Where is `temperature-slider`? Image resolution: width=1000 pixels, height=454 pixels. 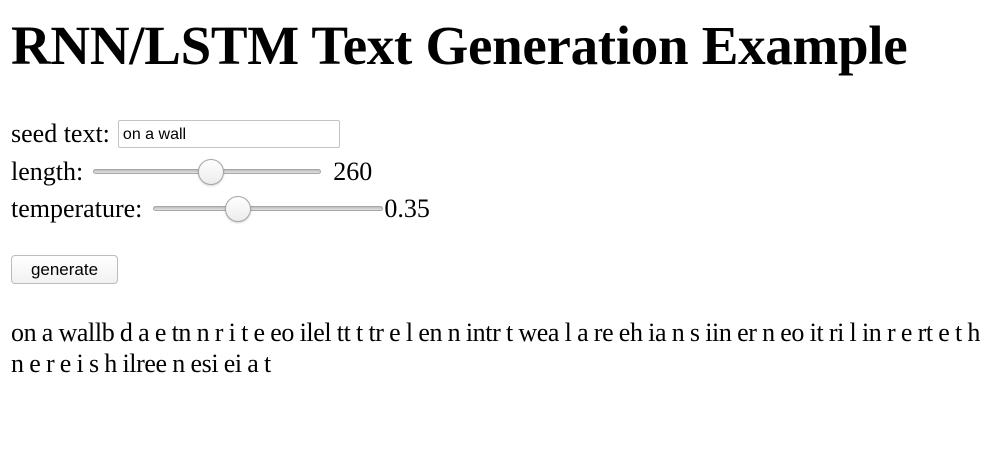
temperature-slider is located at coordinates (268, 209).